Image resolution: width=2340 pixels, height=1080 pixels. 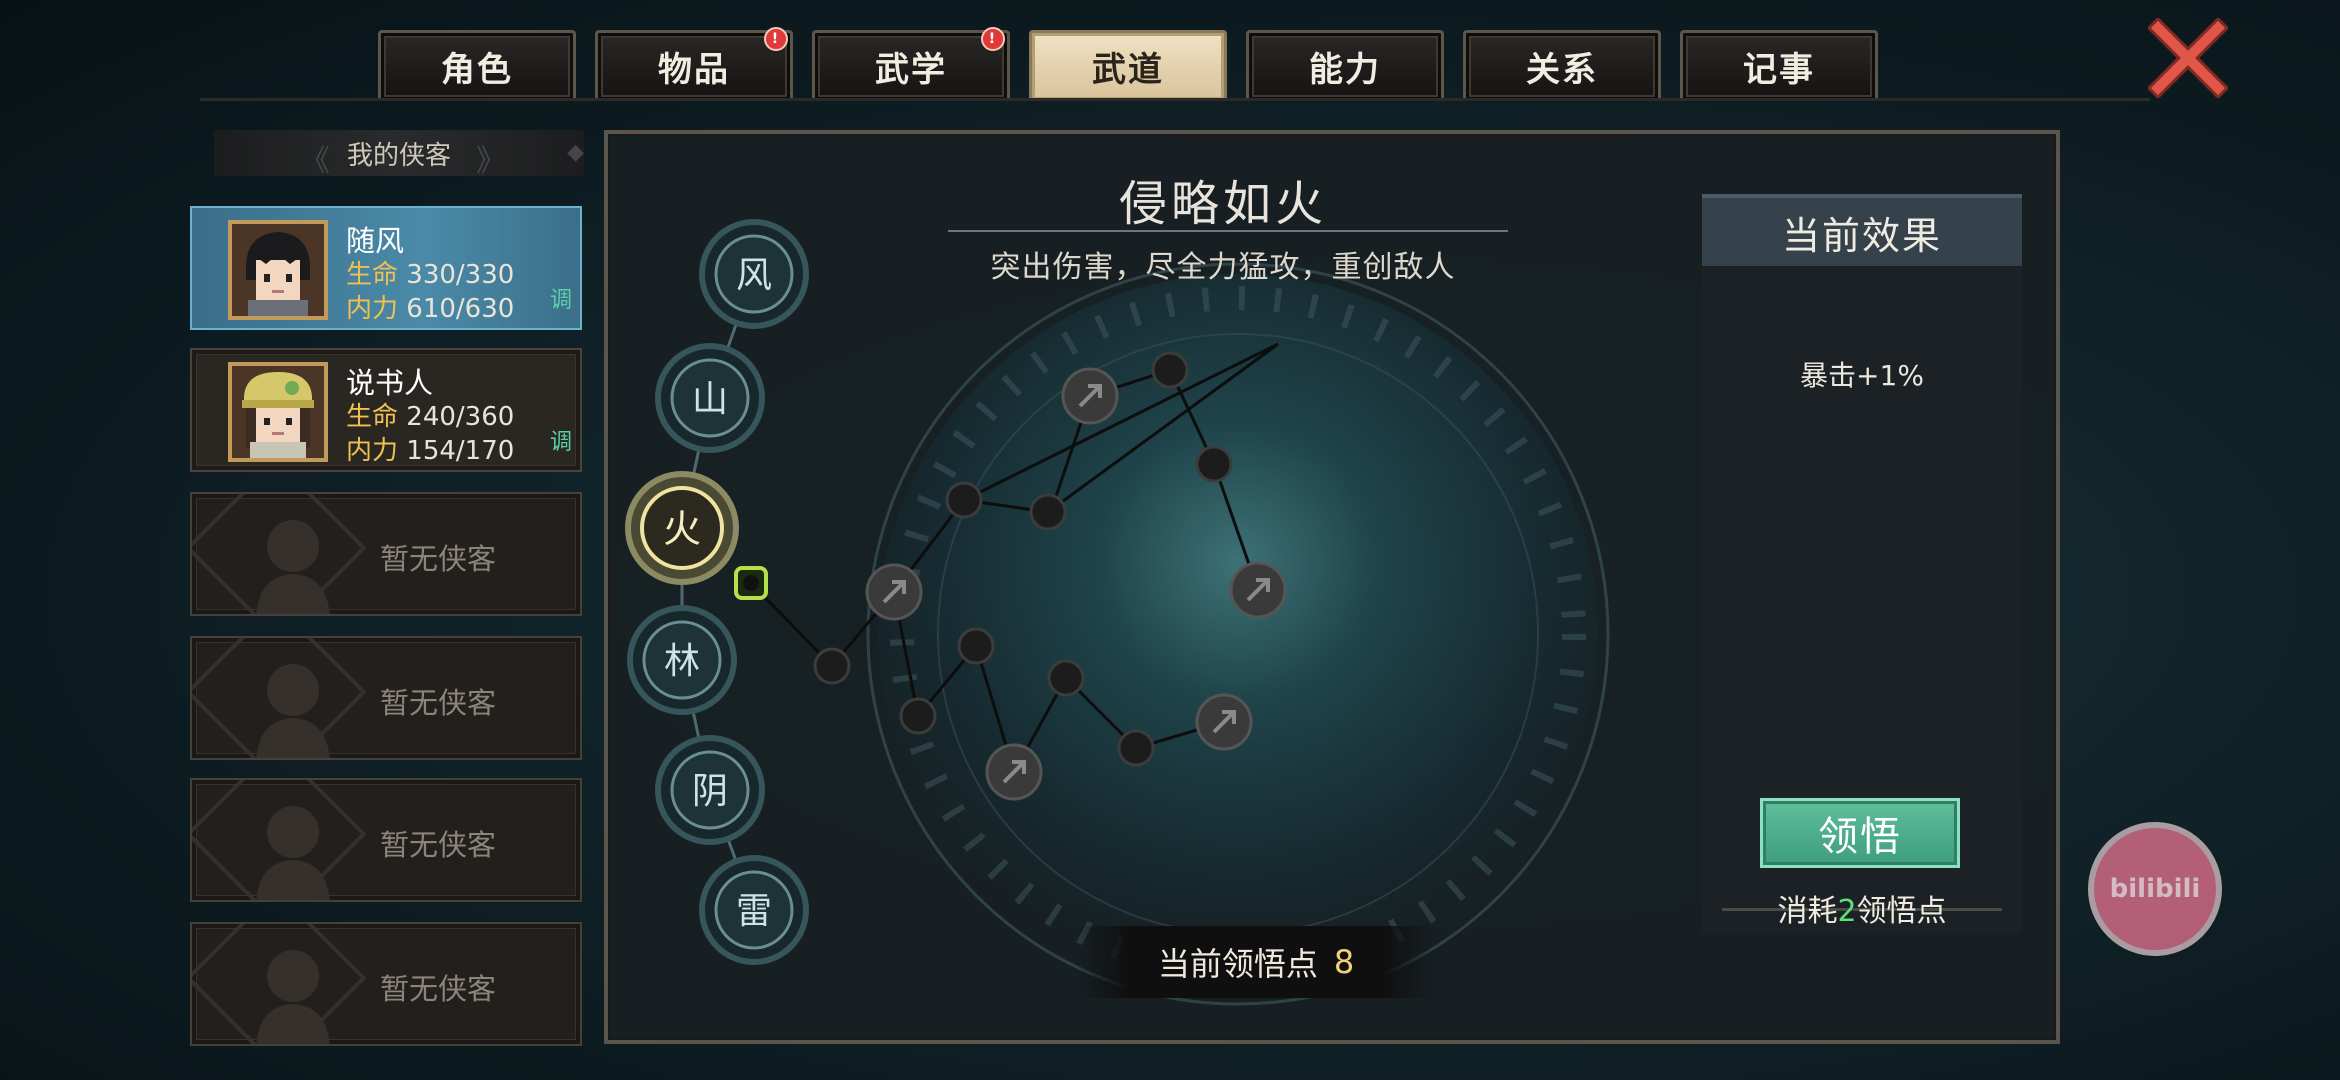 I want to click on path-node-mountain: 山, so click(x=710, y=398).